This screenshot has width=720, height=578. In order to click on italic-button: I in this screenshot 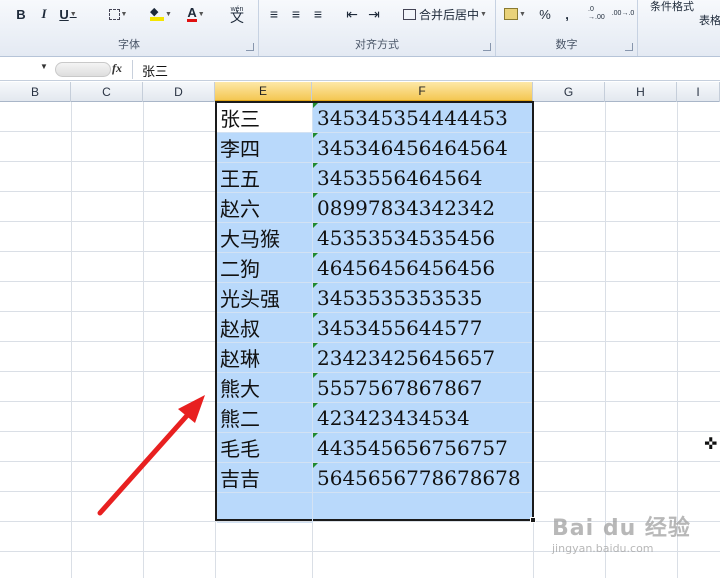, I will do `click(44, 14)`.